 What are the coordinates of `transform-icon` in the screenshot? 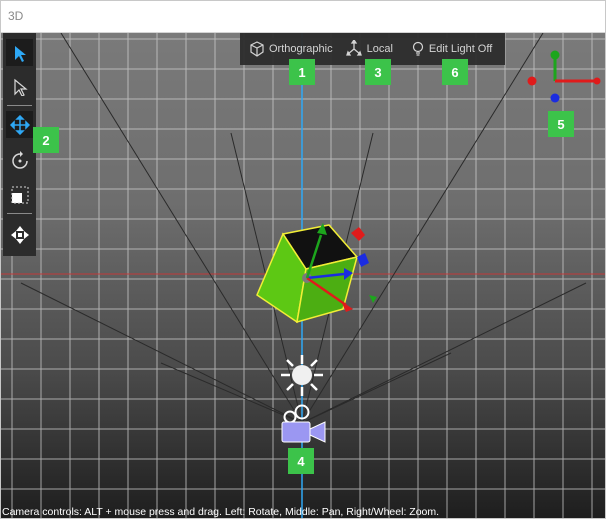 It's located at (19, 234).